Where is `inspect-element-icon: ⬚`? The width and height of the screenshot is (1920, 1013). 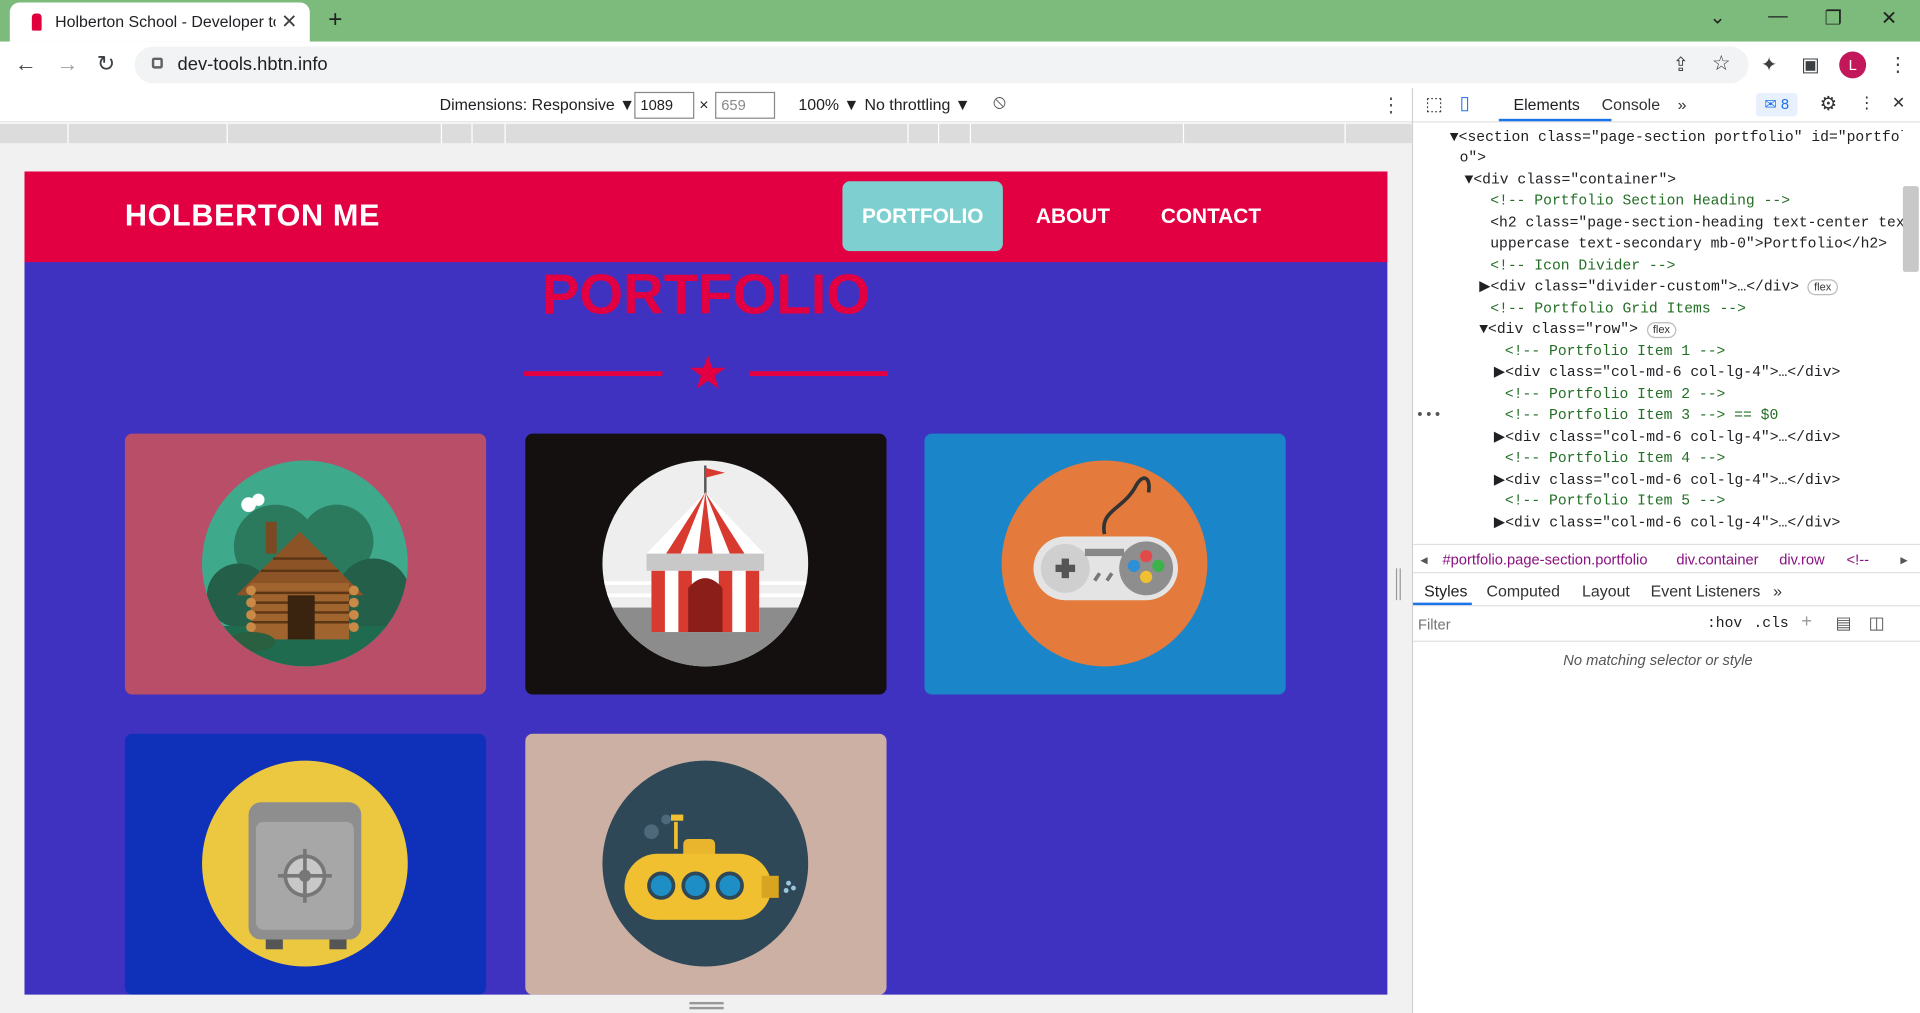
inspect-element-icon: ⬚ is located at coordinates (1433, 104).